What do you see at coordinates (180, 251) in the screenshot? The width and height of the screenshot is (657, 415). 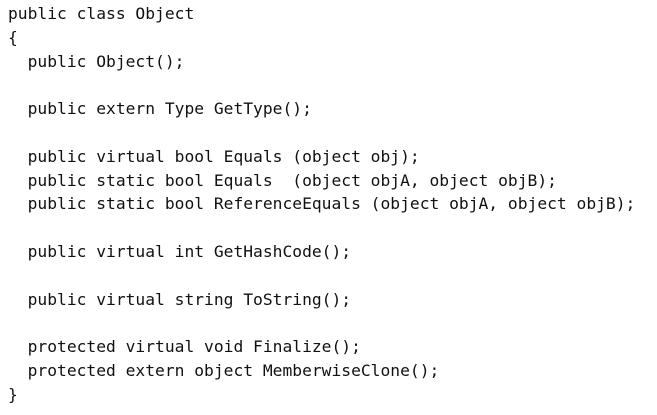 I see `code-line-gethashcode: public virtual int GetHashCode();` at bounding box center [180, 251].